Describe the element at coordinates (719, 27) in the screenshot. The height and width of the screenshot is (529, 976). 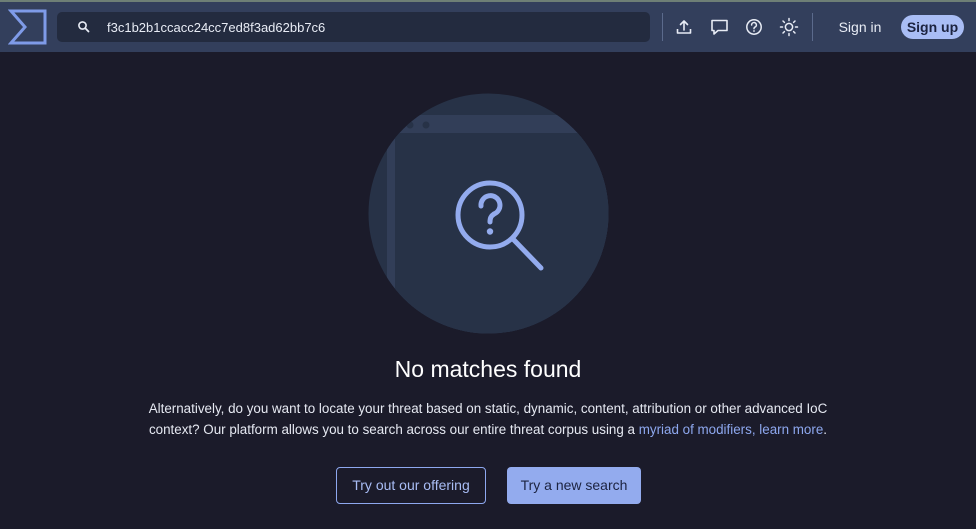
I see `comment-icon` at that location.